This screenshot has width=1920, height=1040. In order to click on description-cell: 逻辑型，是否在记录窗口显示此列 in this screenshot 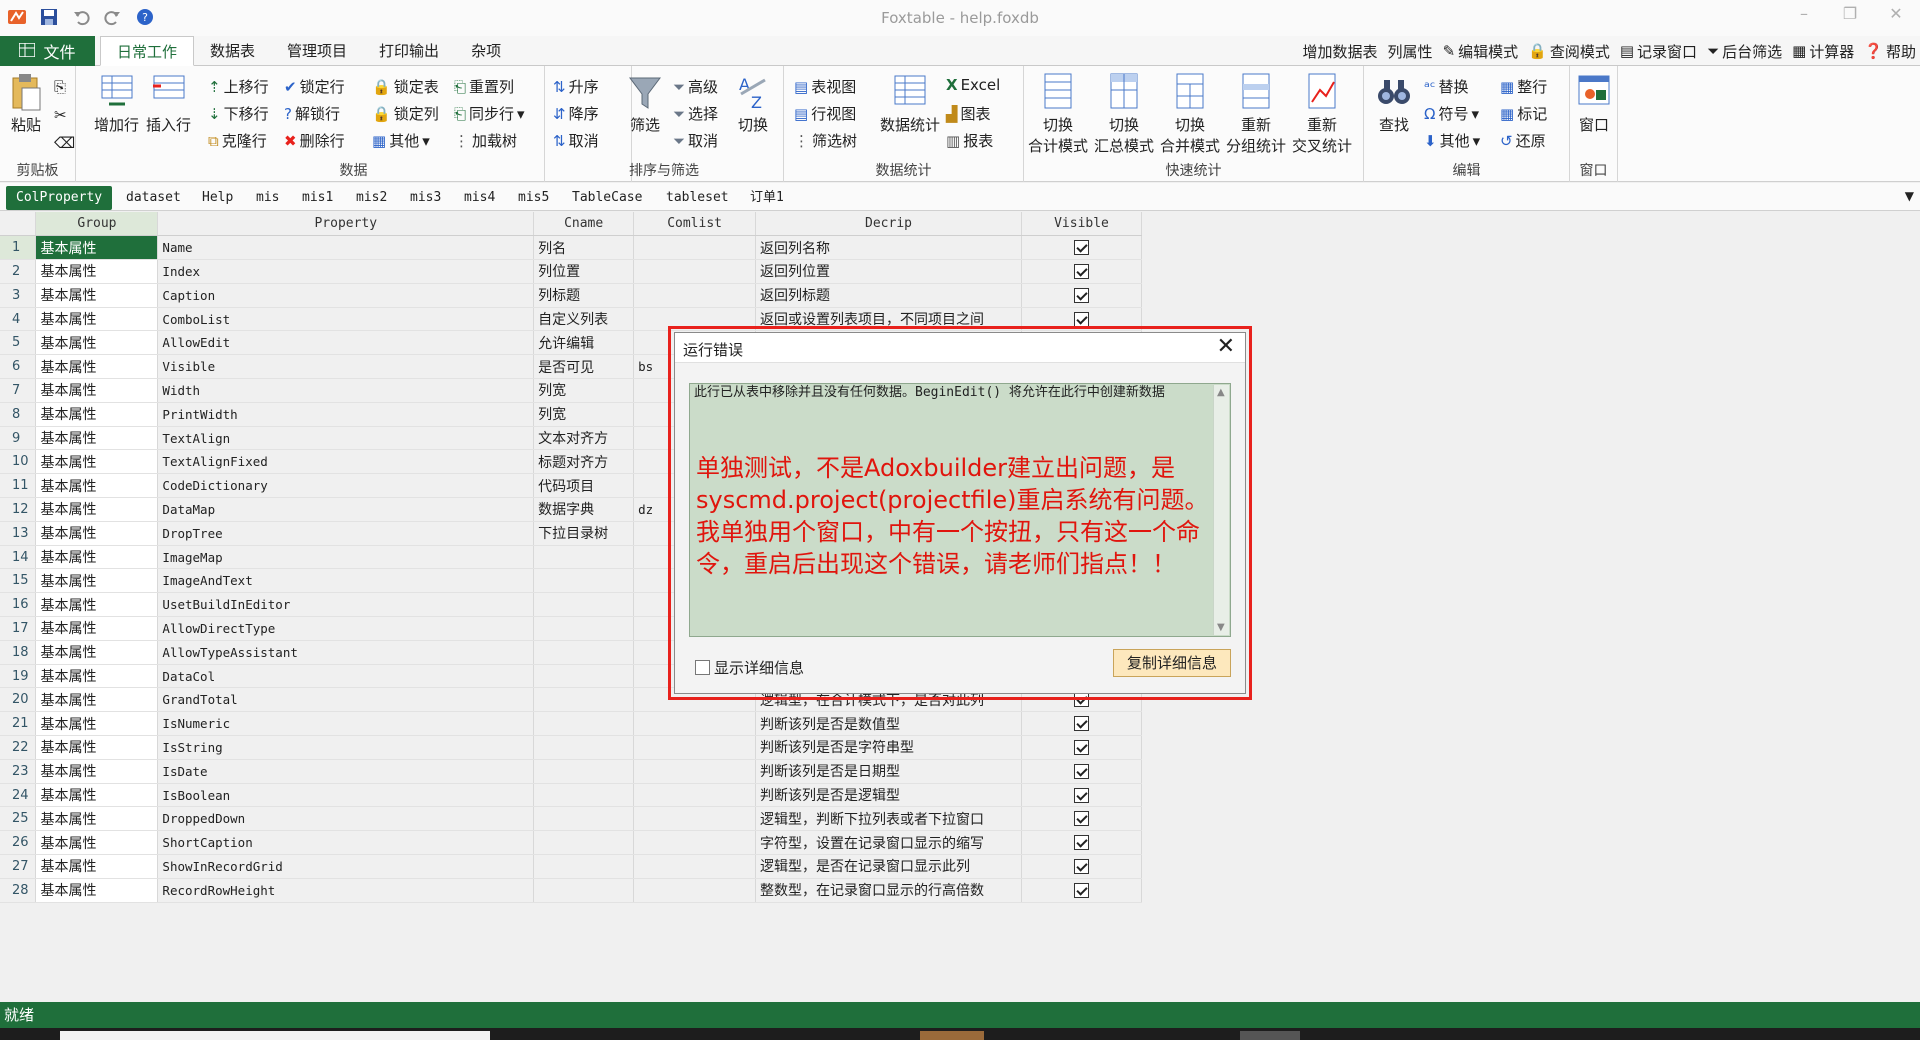, I will do `click(888, 866)`.